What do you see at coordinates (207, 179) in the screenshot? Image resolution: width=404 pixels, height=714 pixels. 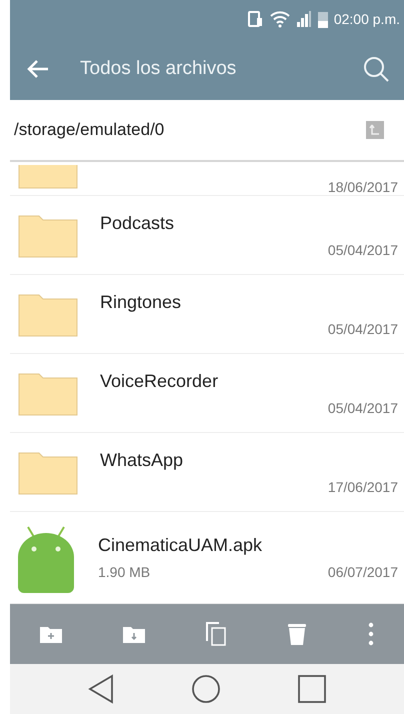 I see `file-row: 18/06/2017` at bounding box center [207, 179].